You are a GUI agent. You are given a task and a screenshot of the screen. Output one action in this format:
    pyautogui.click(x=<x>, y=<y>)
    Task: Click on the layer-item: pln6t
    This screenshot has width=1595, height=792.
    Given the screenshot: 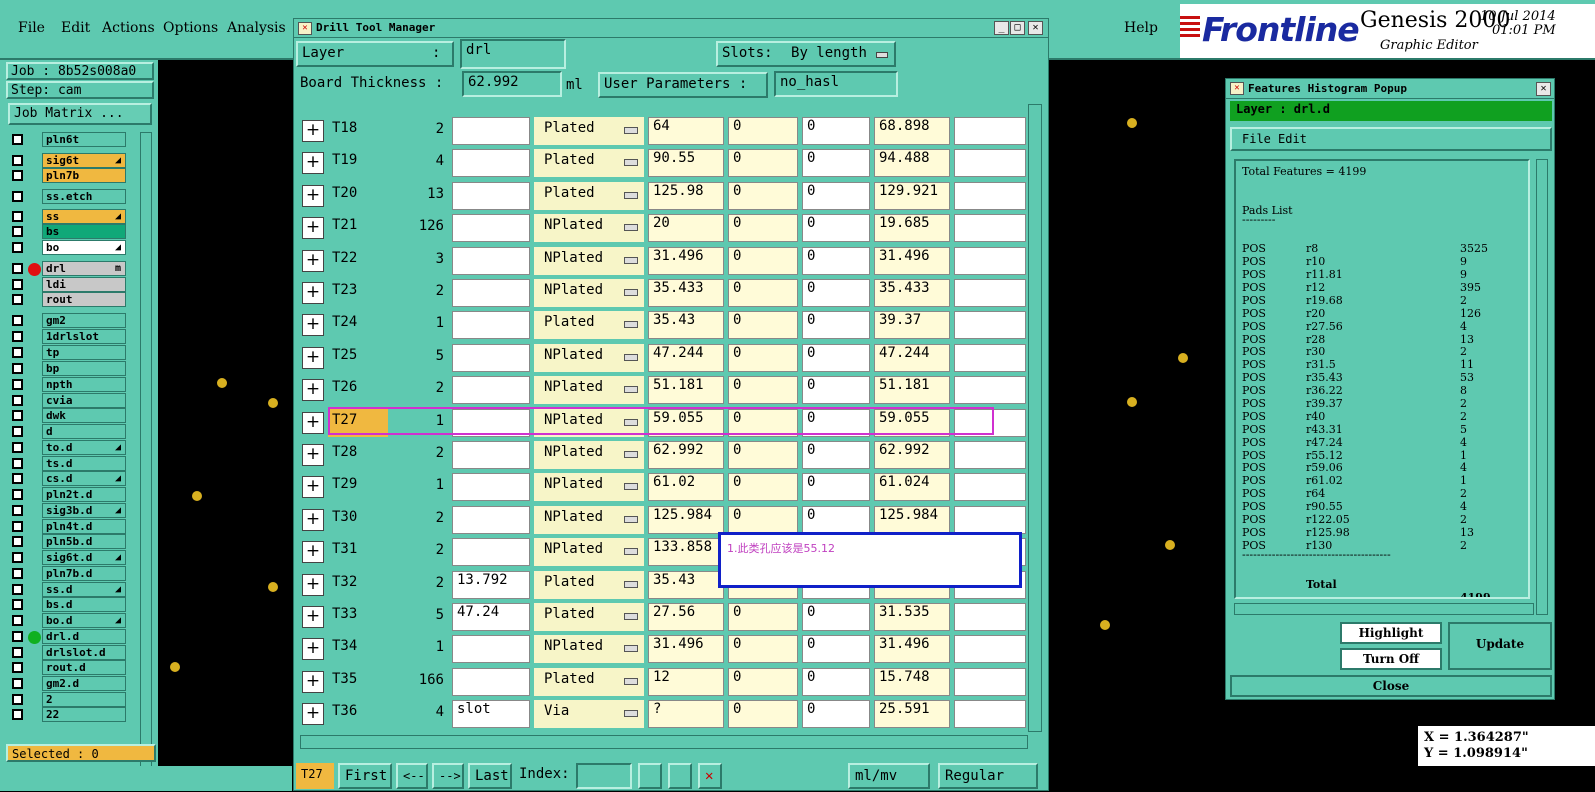 What is the action you would take?
    pyautogui.click(x=69, y=139)
    